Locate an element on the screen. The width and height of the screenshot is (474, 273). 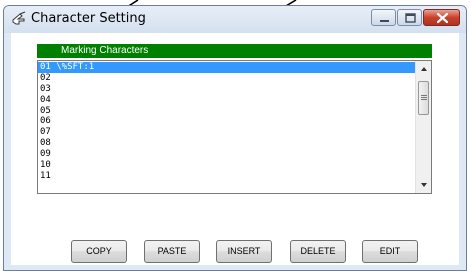
vertical-scrollbar is located at coordinates (423, 127).